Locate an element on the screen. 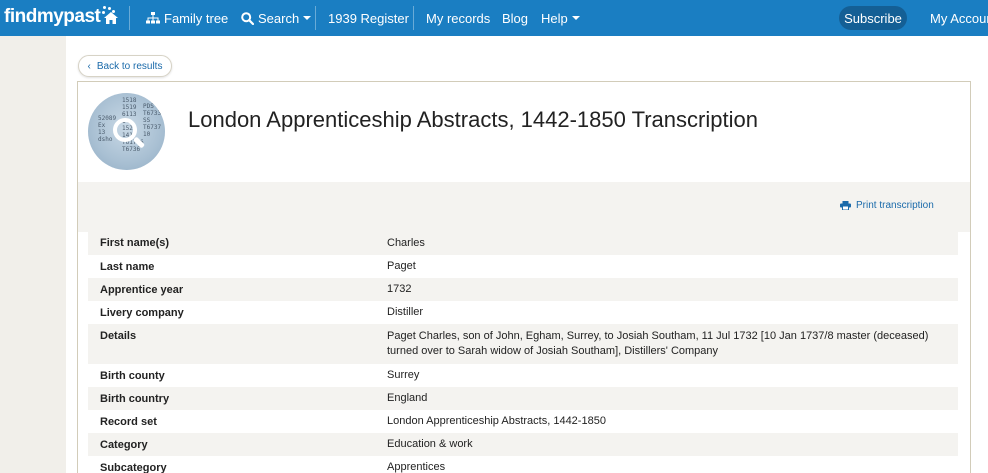  print-transcription-link: Print transcription is located at coordinates (887, 205).